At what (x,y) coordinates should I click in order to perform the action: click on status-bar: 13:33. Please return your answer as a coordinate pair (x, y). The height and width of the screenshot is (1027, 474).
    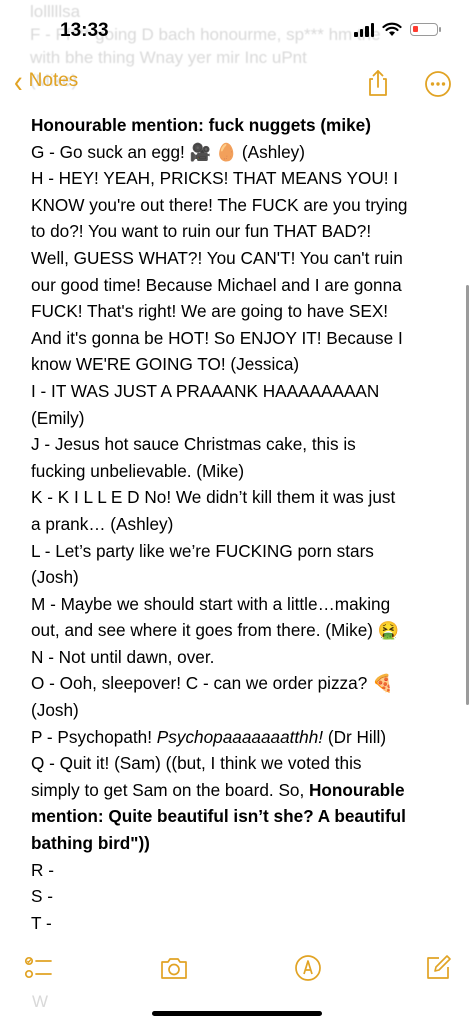
    Looking at the image, I should click on (237, 30).